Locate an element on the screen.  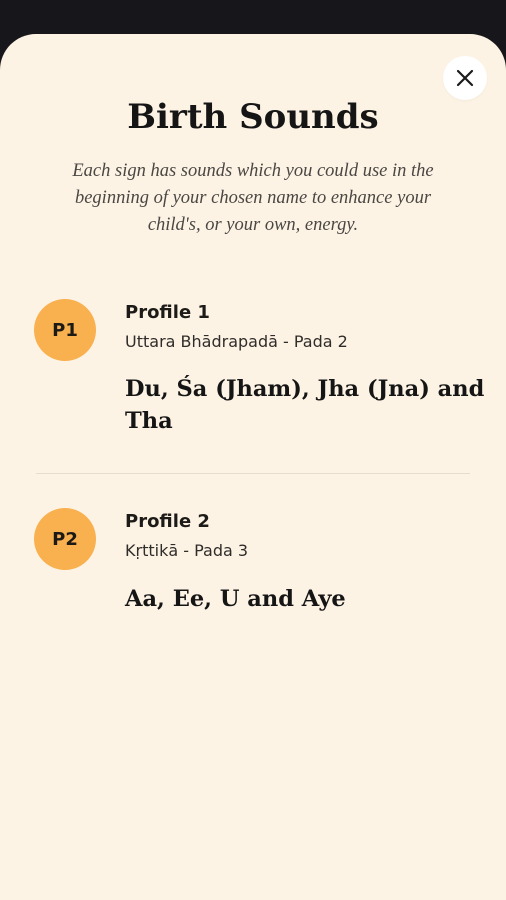
profile-name: Profile 2 is located at coordinates (167, 521).